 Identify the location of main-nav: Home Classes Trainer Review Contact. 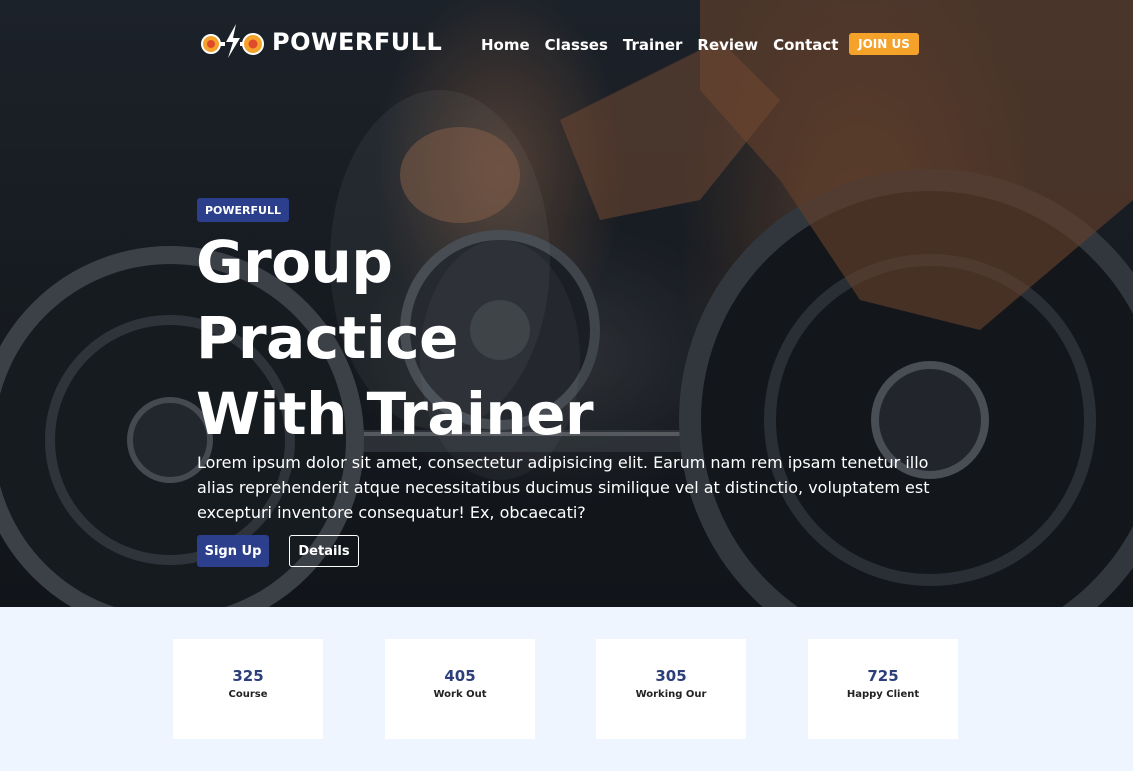
(667, 45).